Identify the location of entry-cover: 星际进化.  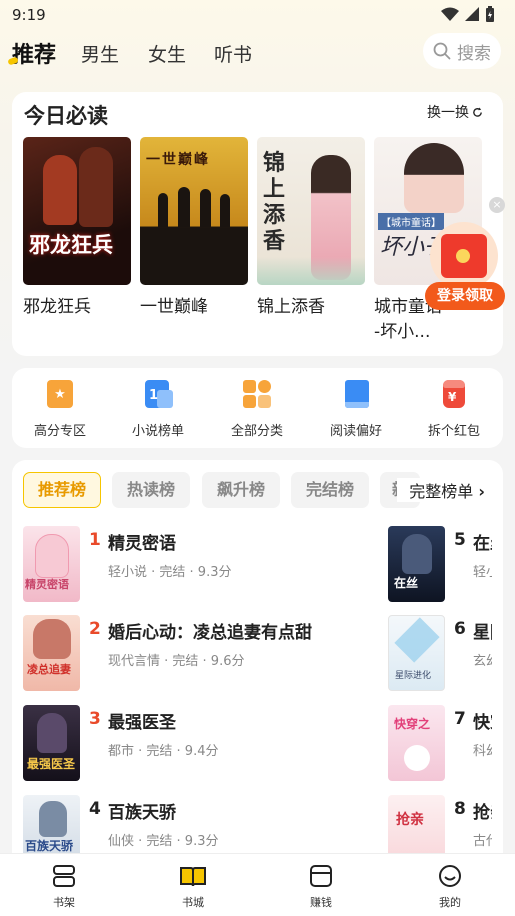
(416, 653).